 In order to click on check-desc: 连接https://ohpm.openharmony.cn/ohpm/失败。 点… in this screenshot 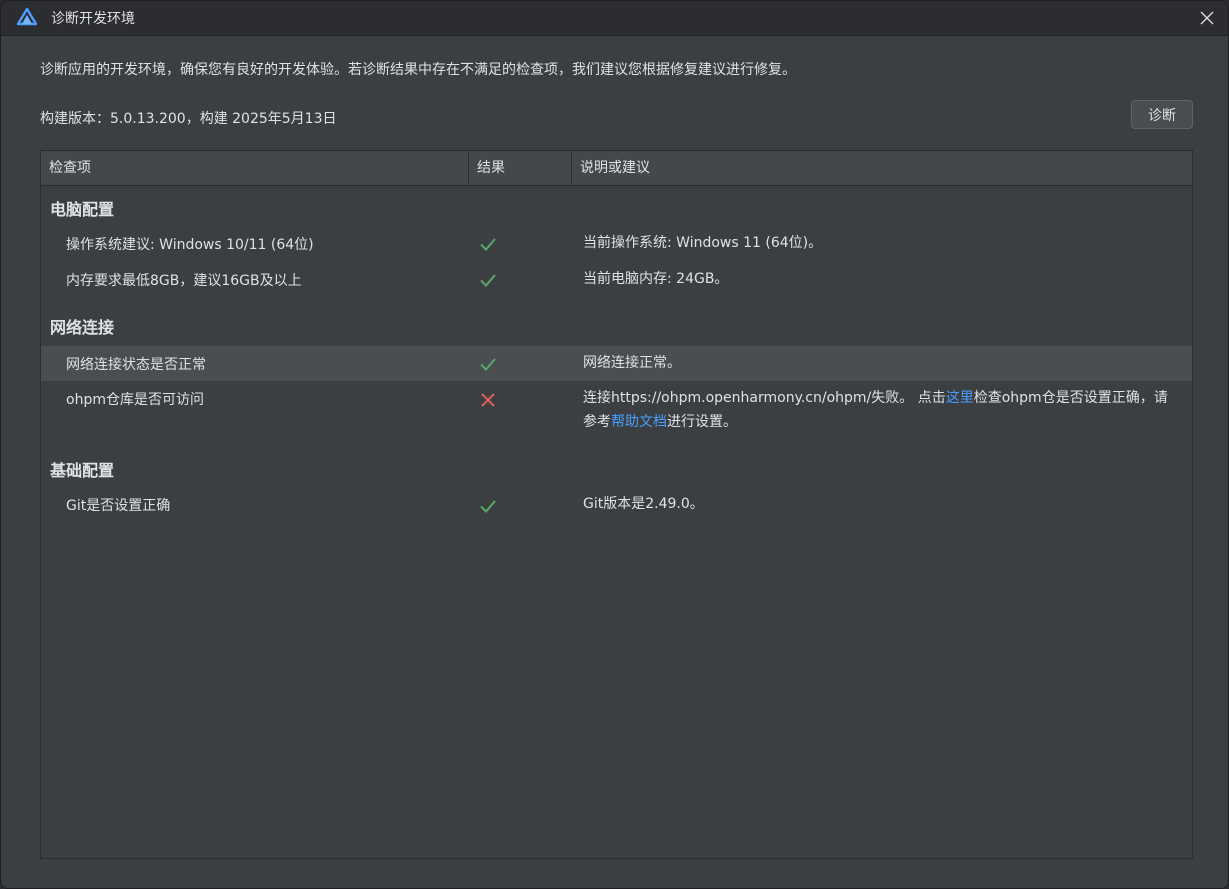, I will do `click(878, 410)`.